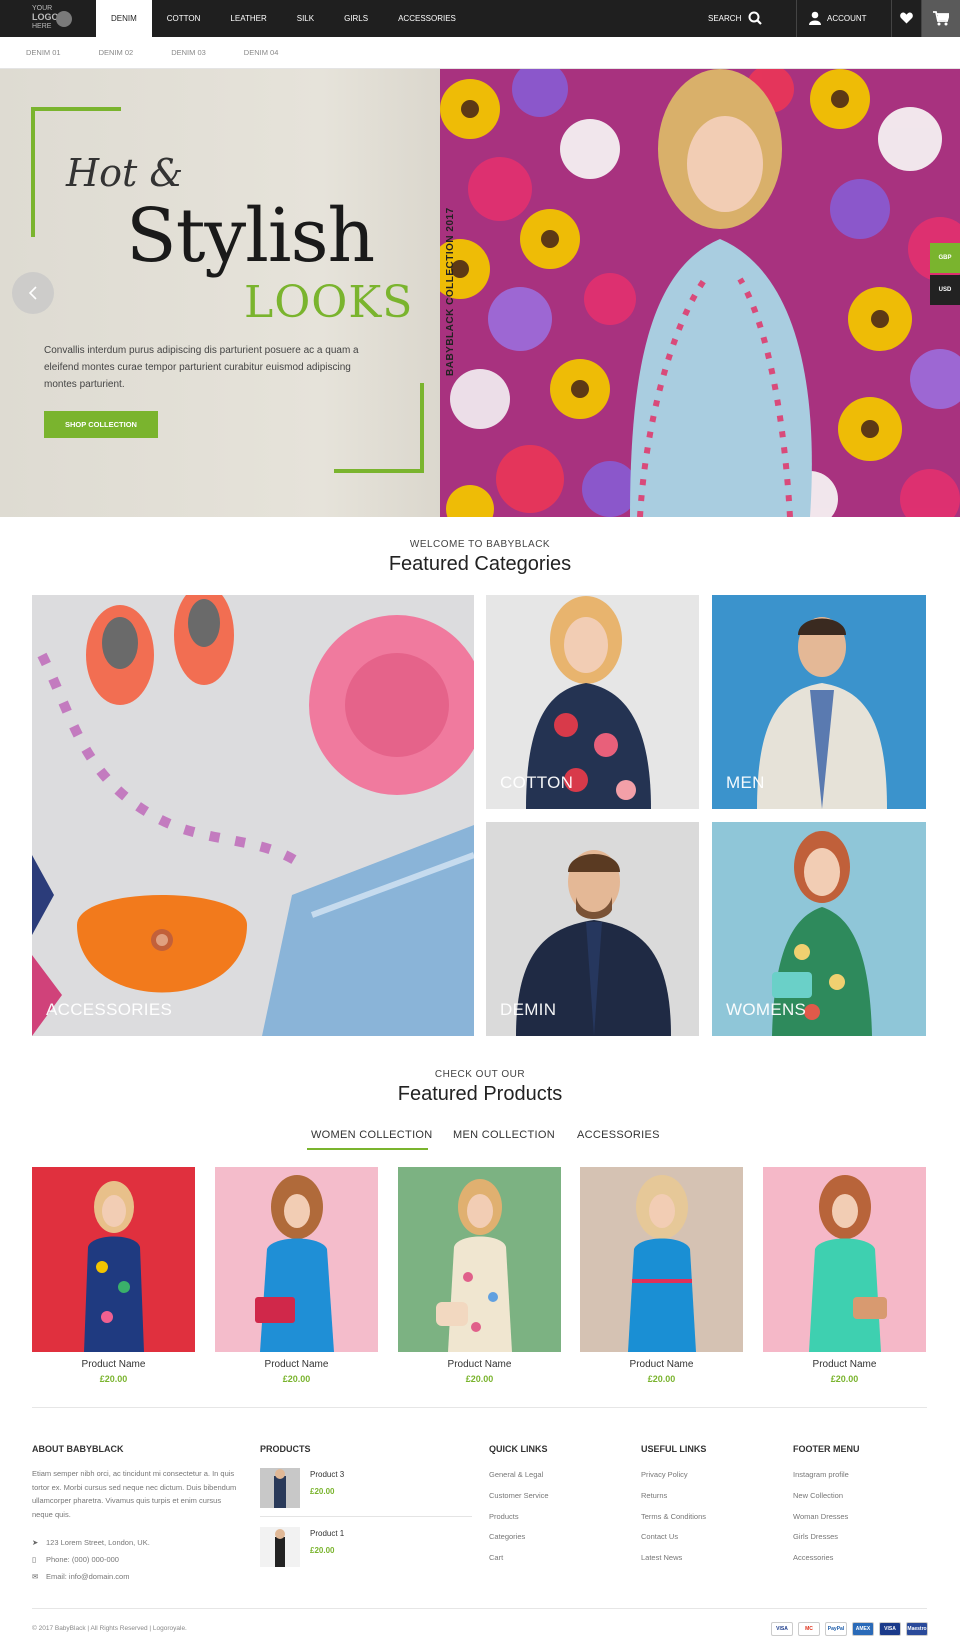  What do you see at coordinates (327, 1474) in the screenshot?
I see `footer-product-name: Product 3` at bounding box center [327, 1474].